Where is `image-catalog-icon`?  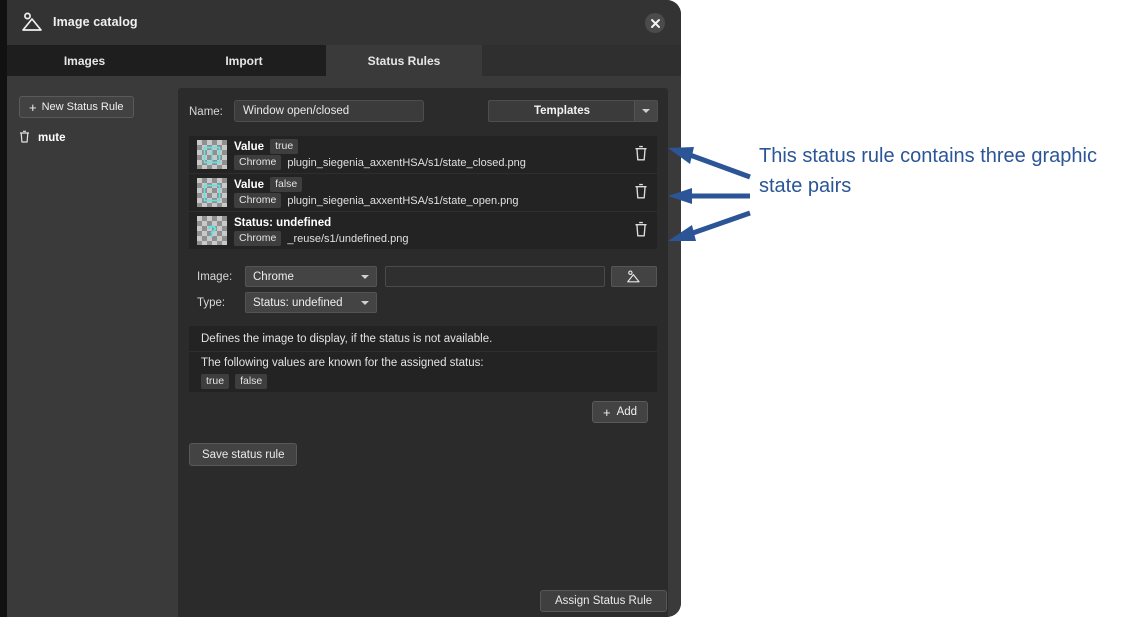 image-catalog-icon is located at coordinates (34, 22).